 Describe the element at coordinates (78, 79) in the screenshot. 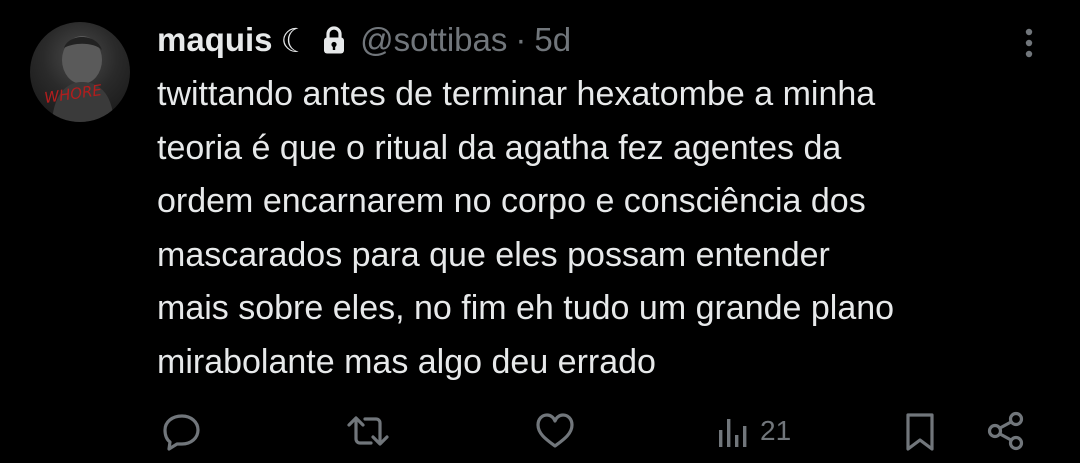

I see `avatar-image: WHORE` at that location.